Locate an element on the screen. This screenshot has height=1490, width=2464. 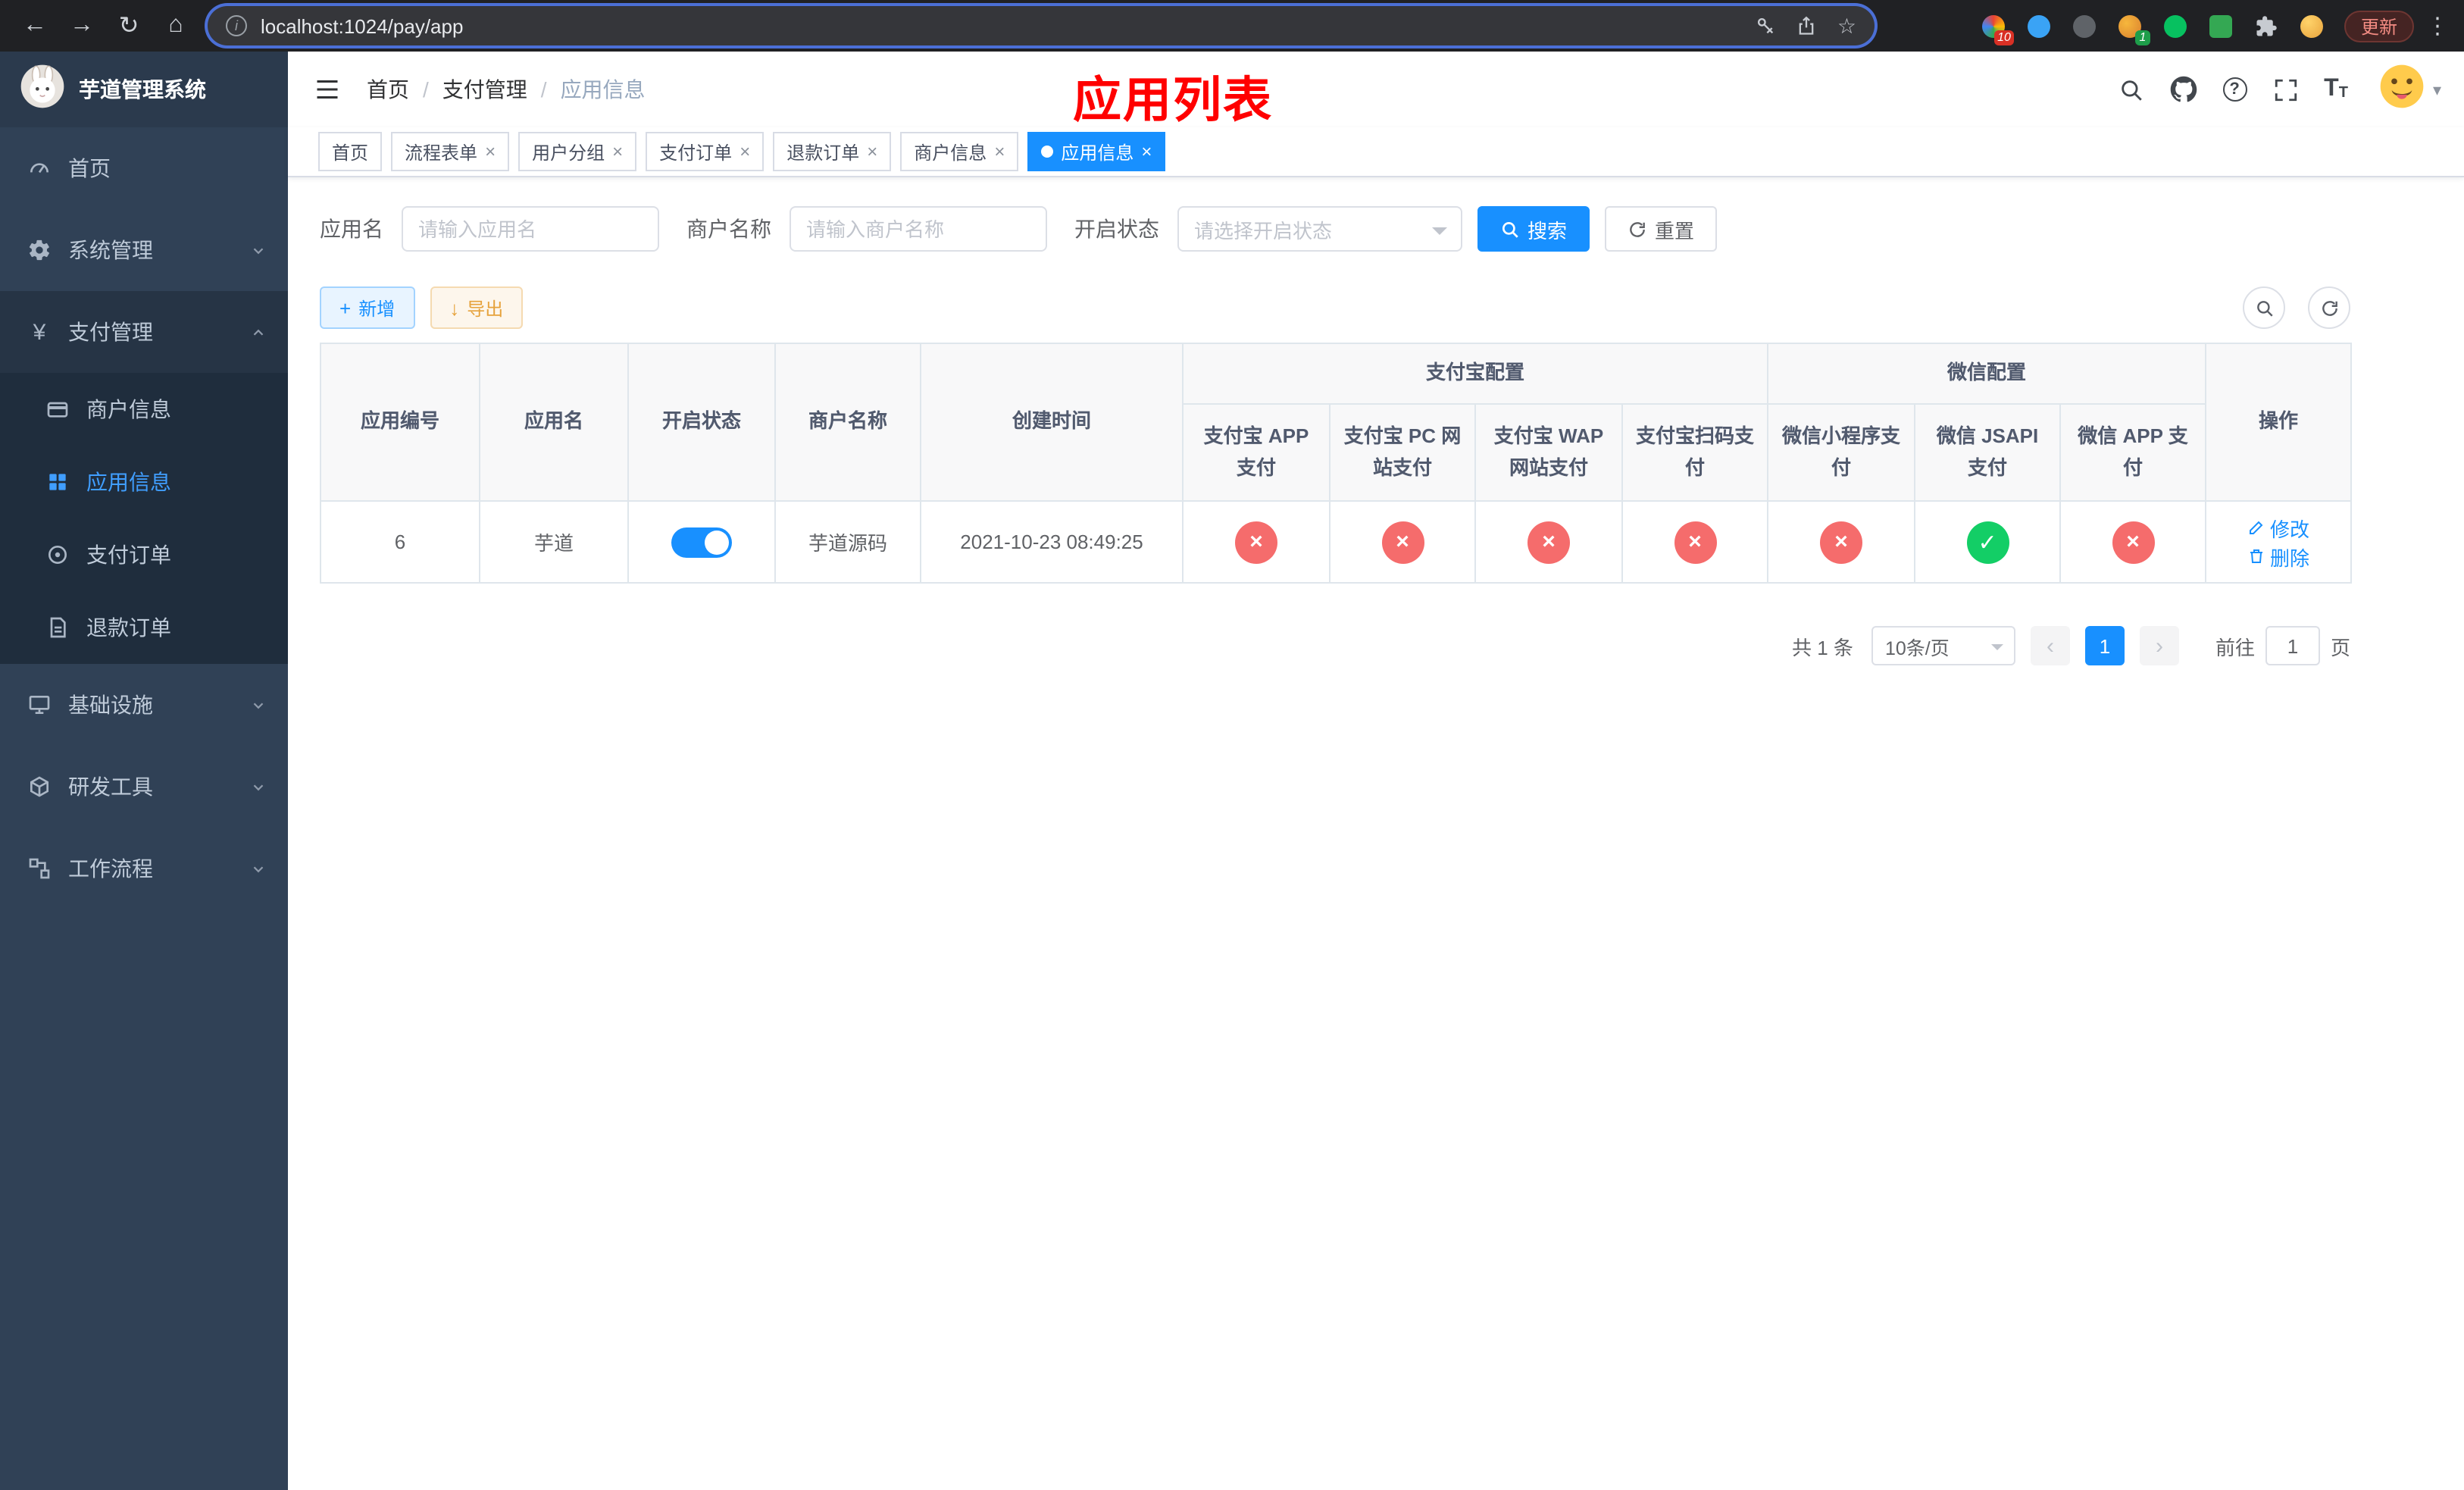
tab-process-form: 流程表单 × is located at coordinates (450, 151).